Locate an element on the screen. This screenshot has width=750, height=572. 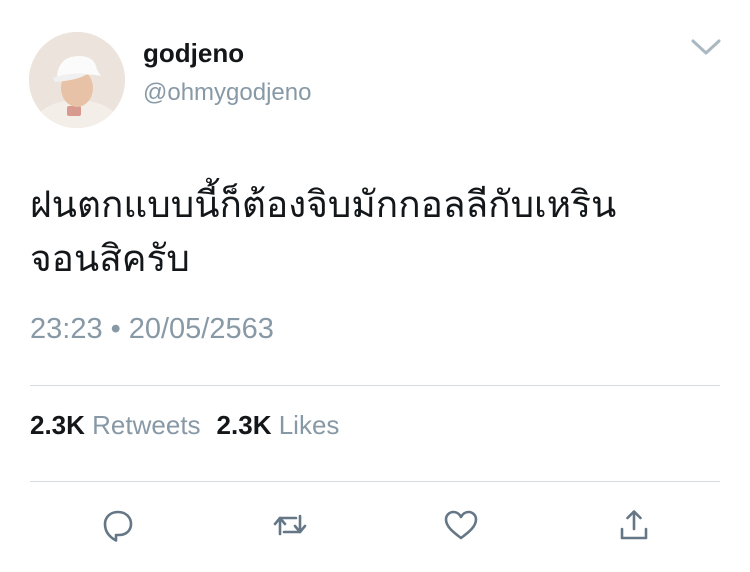
tweet-date: 20/05/2563 is located at coordinates (201, 329).